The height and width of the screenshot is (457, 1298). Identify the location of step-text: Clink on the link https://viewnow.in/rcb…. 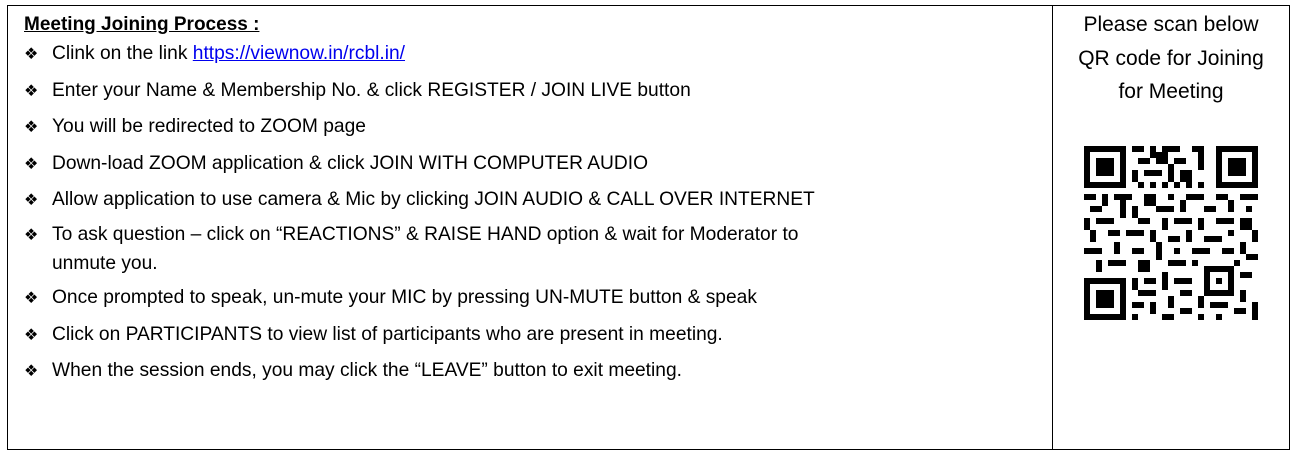
(552, 54).